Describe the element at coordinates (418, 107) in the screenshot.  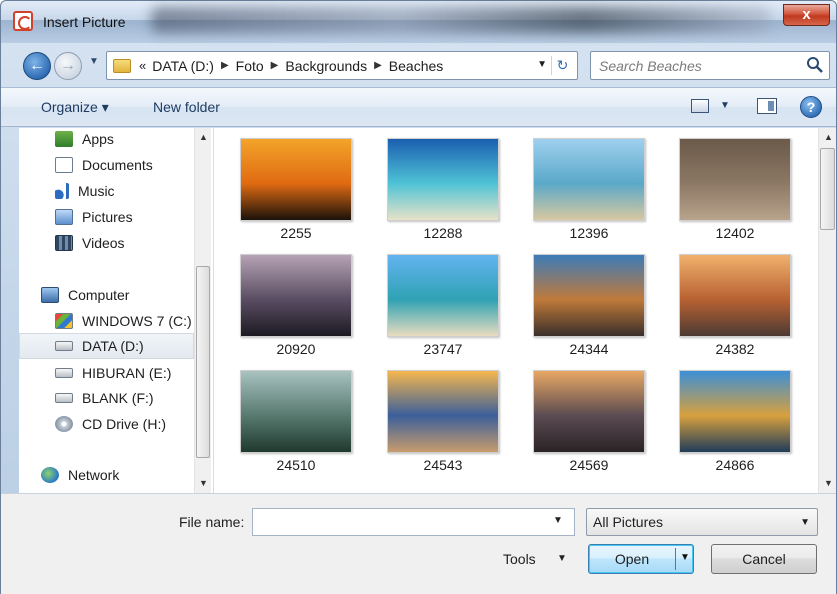
I see `command-bar: Organize ▾ New folder ▼ ?` at that location.